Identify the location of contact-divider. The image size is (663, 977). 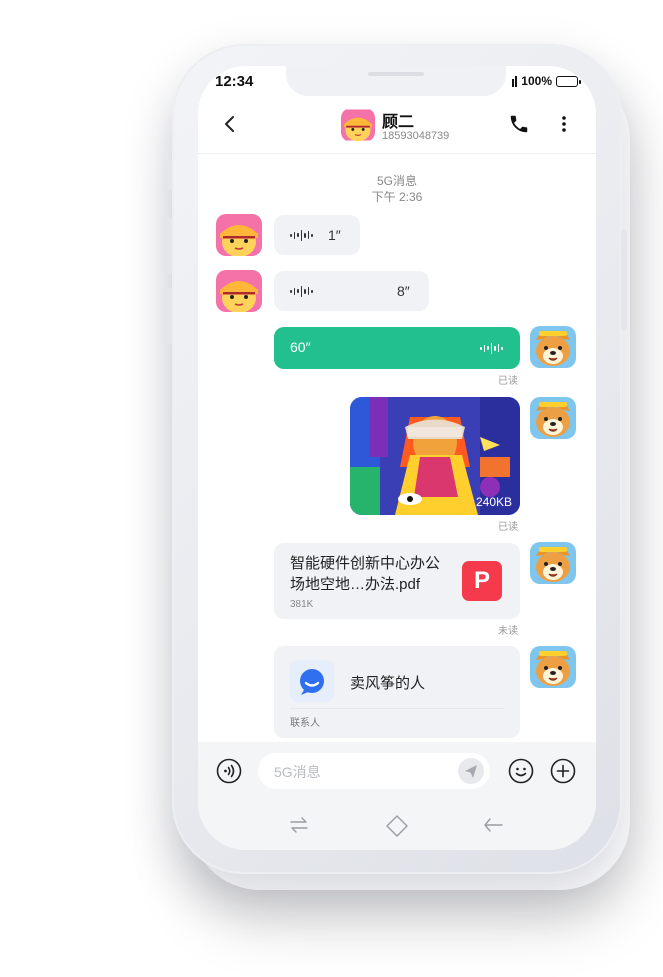
(397, 708).